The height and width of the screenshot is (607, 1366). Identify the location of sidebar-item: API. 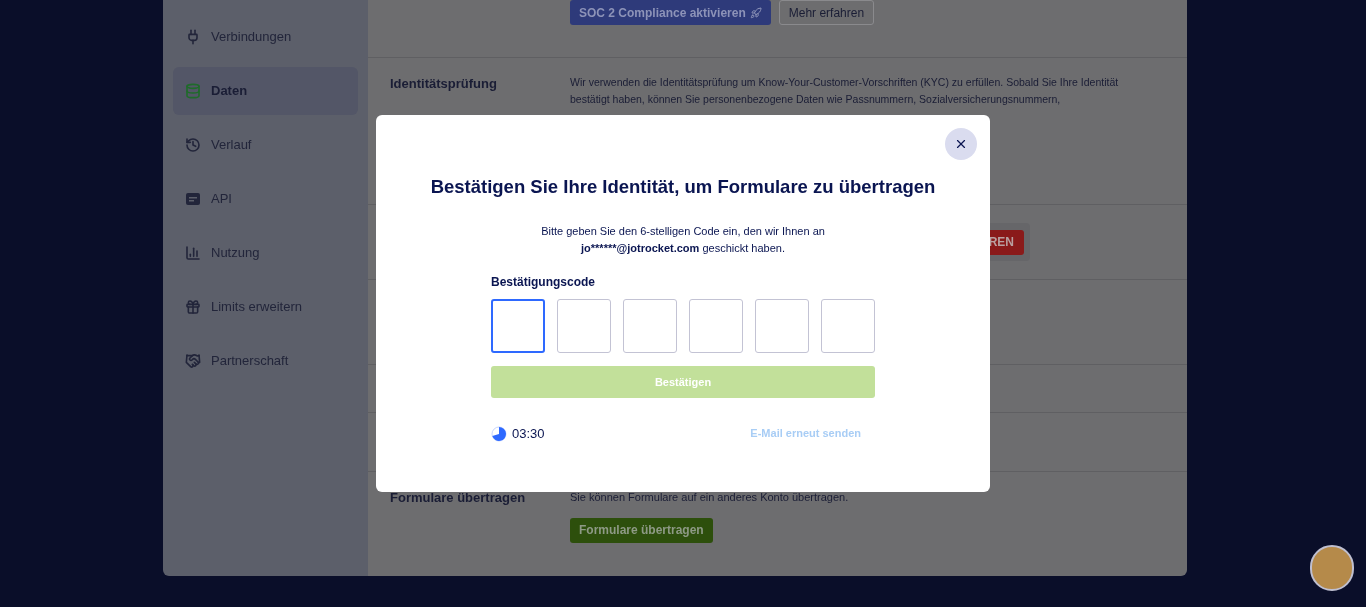
(265, 199).